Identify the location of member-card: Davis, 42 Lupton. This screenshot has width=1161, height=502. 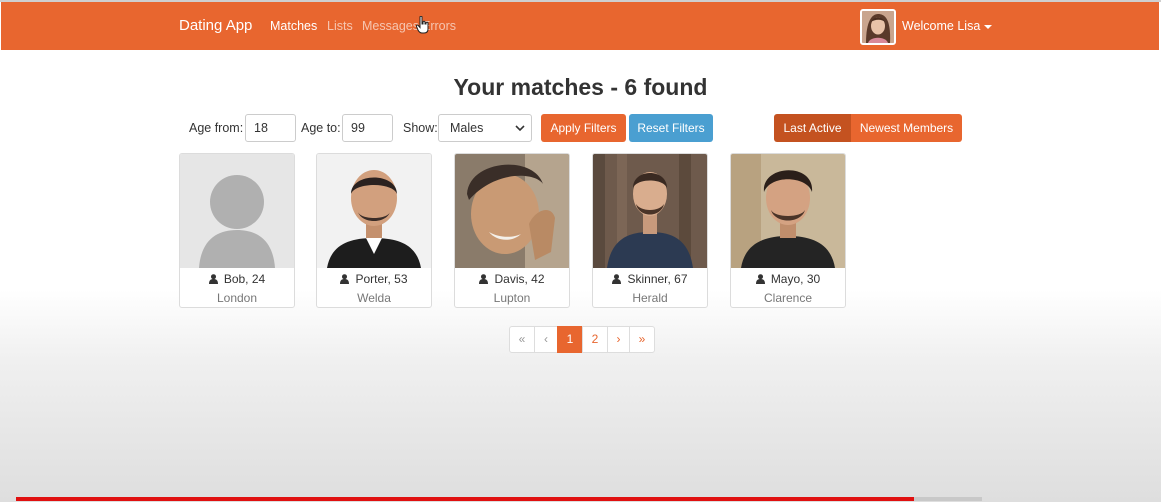
(512, 230).